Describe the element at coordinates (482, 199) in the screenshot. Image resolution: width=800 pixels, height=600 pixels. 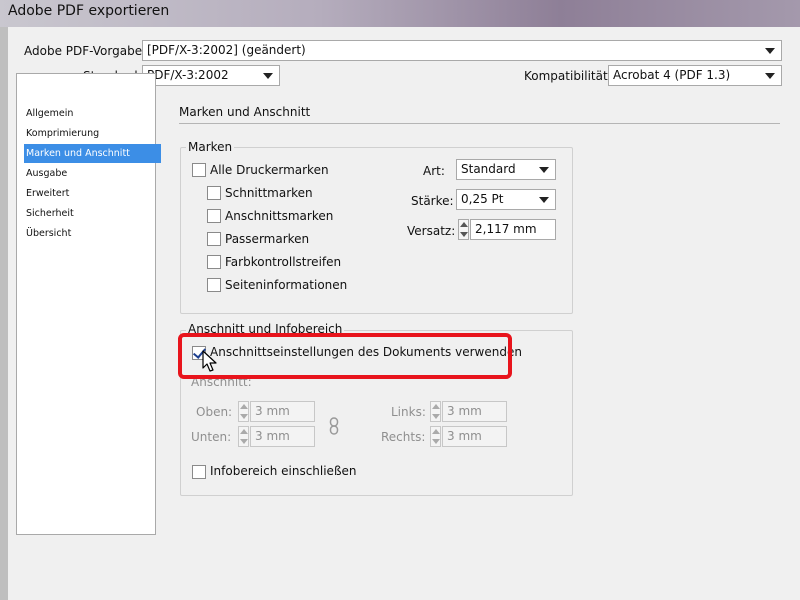
I see `weight-value: 0,25 Pt` at that location.